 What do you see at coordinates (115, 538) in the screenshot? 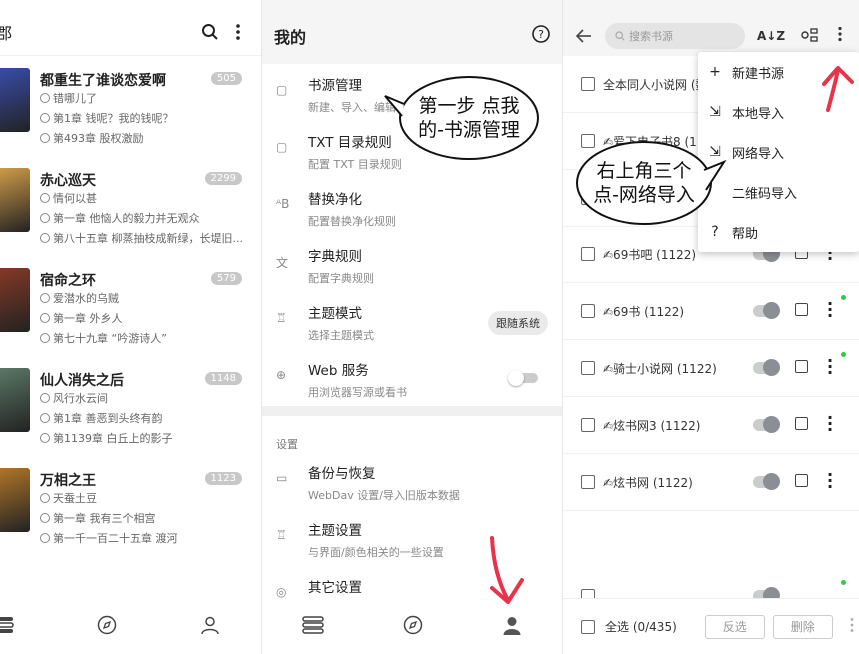
I see `book-meta-text: 第一千一百二十五章 渡河` at bounding box center [115, 538].